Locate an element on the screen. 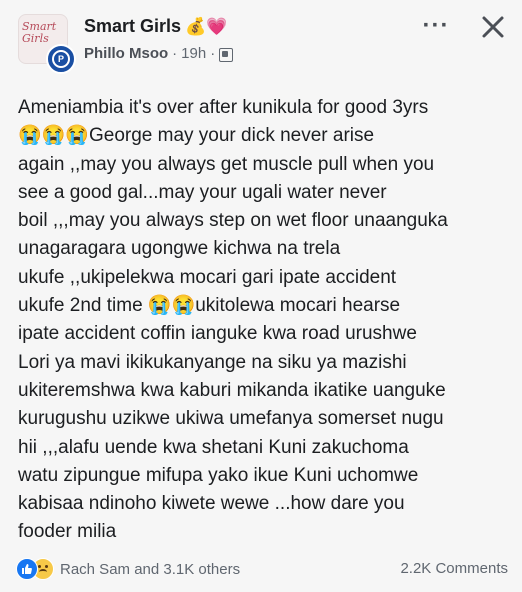 Image resolution: width=522 pixels, height=592 pixels. post-meta: Phillo Msoo · 19h · is located at coordinates (159, 53).